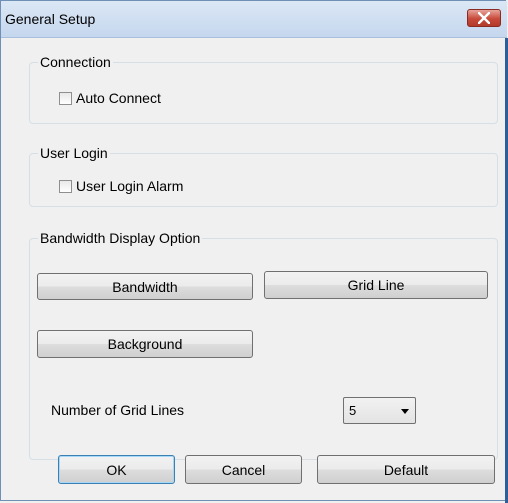  I want to click on user-login-alarm-checkbox: User Login Alarm, so click(121, 186).